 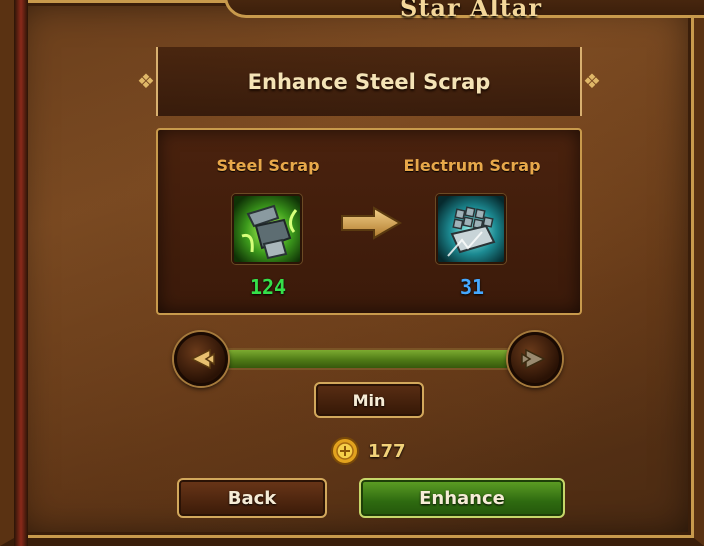 What do you see at coordinates (268, 165) in the screenshot?
I see `source-item-label: Steel Scrap` at bounding box center [268, 165].